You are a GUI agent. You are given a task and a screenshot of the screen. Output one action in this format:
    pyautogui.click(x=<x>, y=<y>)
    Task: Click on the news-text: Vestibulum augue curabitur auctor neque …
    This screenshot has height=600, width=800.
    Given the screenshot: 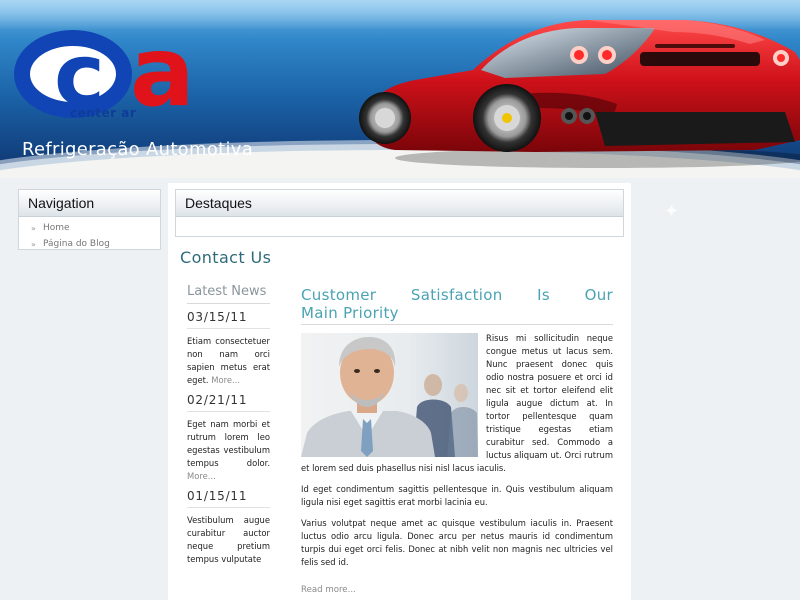 What is the action you would take?
    pyautogui.click(x=228, y=539)
    